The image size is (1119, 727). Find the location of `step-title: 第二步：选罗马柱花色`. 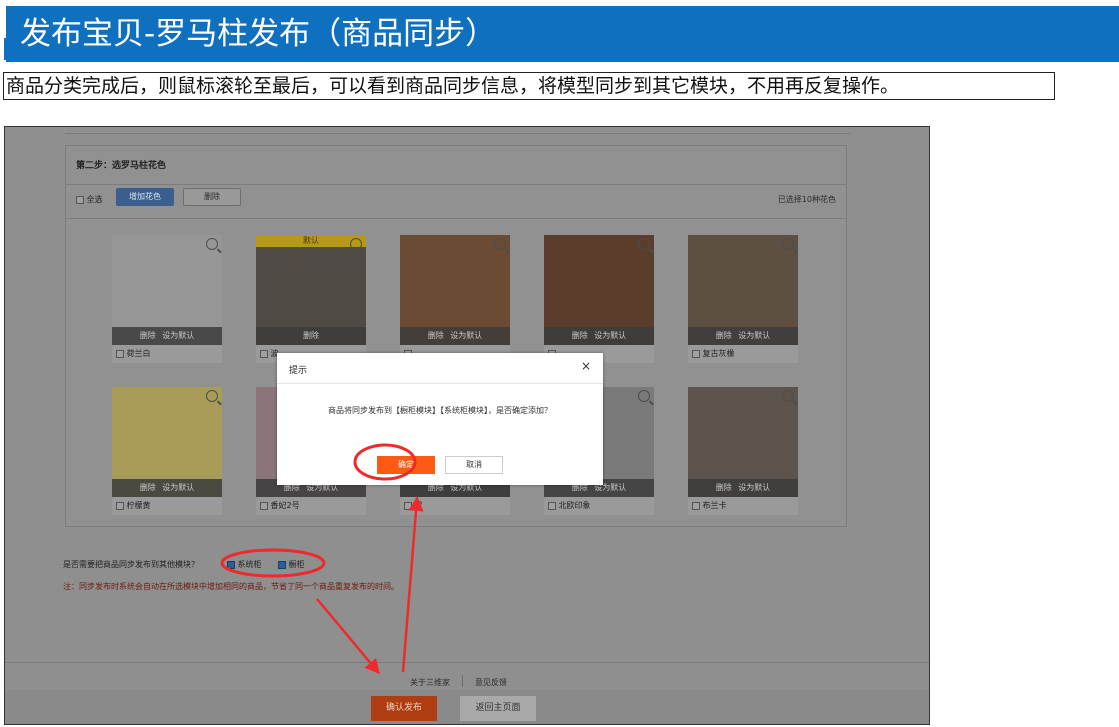

step-title: 第二步：选罗马柱花色 is located at coordinates (121, 166).